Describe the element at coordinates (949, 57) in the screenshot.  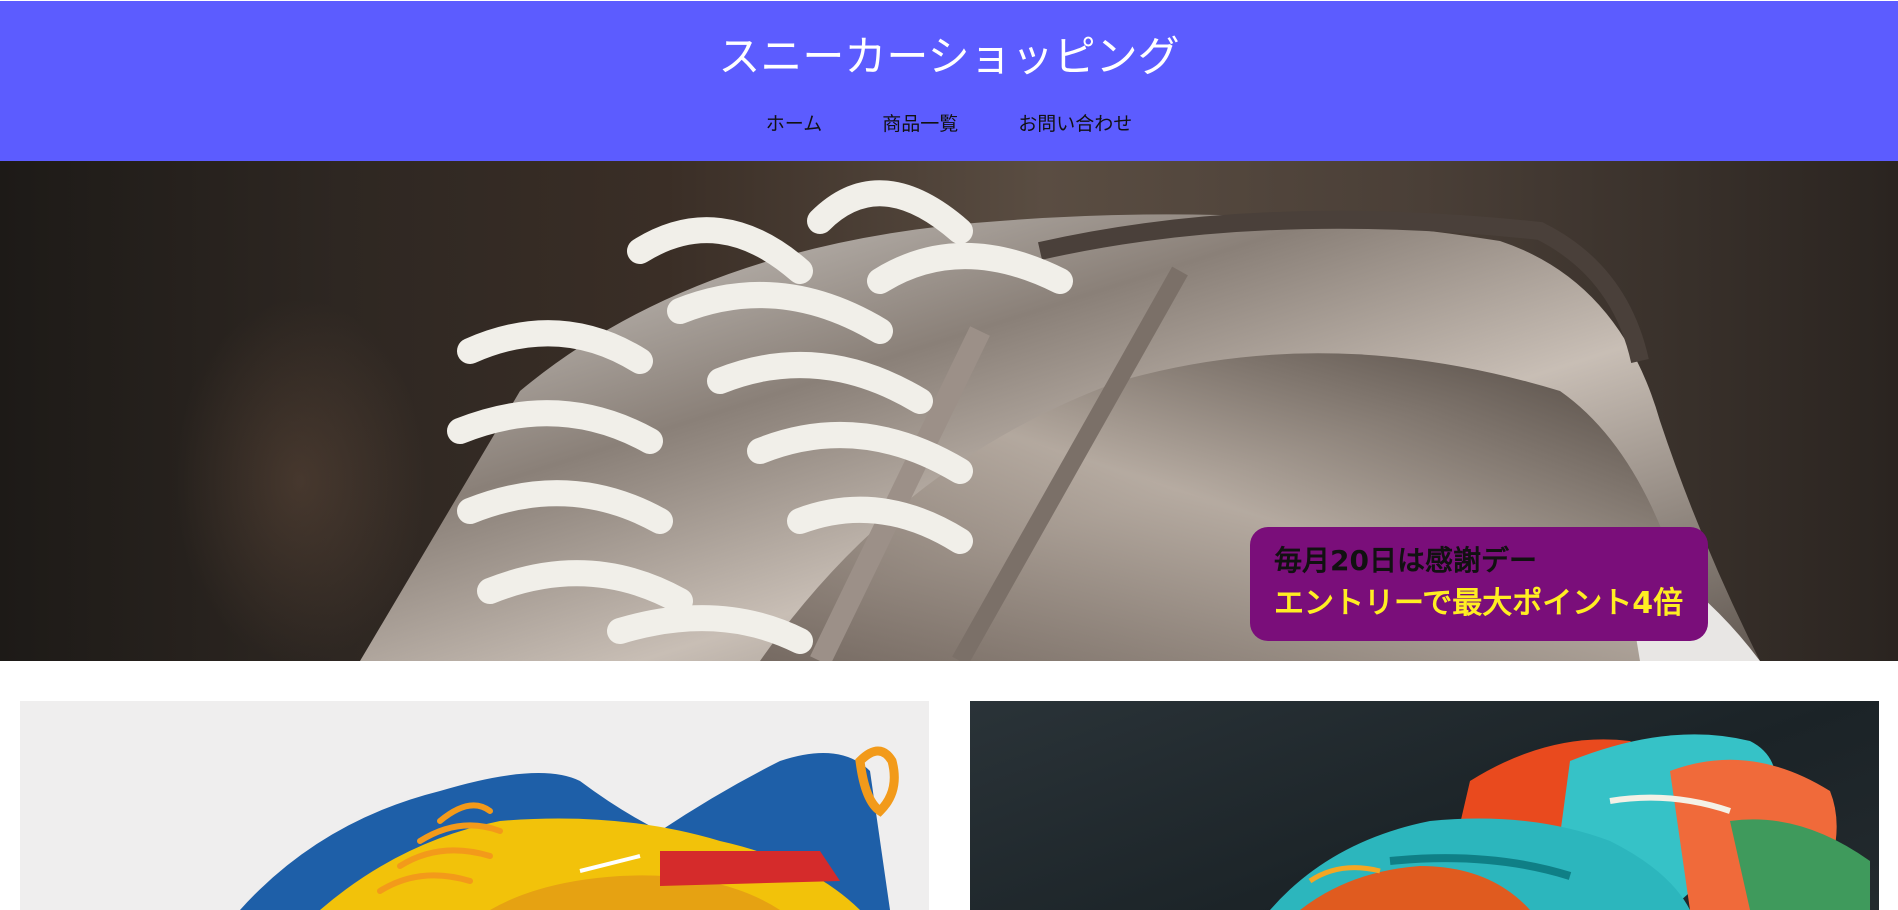
I see `site-title: スニーカーショッピング` at that location.